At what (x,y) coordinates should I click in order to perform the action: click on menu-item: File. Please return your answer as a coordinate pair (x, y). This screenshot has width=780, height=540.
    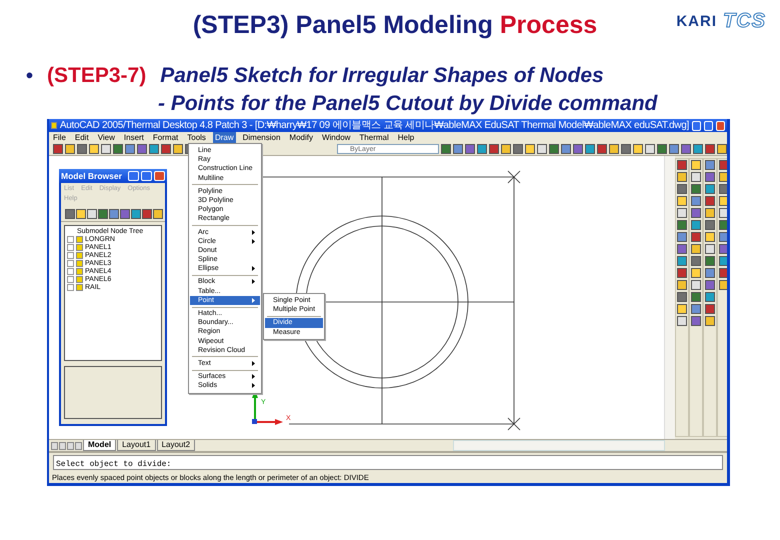
    Looking at the image, I should click on (59, 137).